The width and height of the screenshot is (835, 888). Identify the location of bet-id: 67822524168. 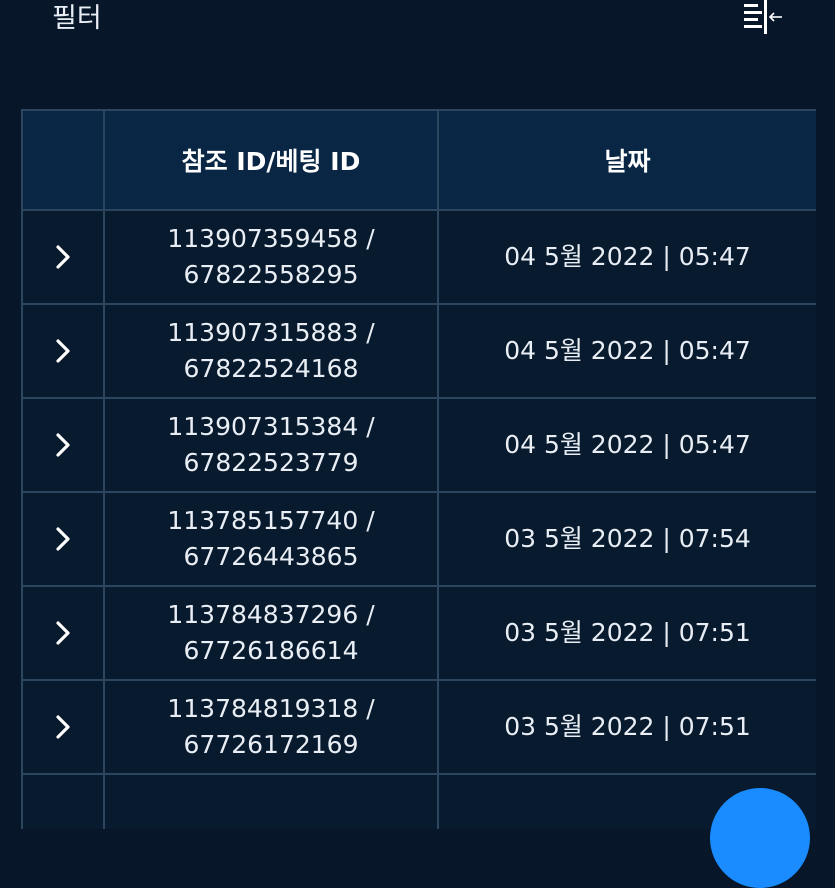
(271, 368).